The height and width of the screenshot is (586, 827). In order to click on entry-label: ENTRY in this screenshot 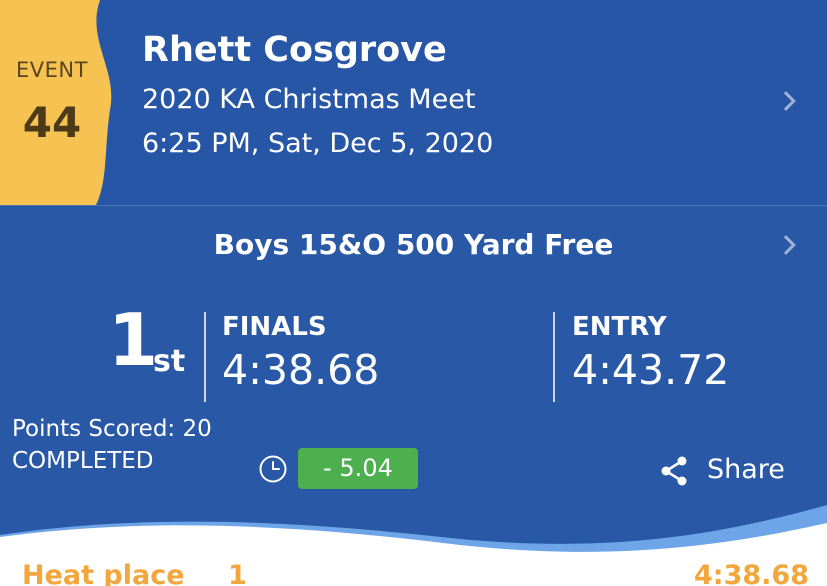, I will do `click(619, 327)`.